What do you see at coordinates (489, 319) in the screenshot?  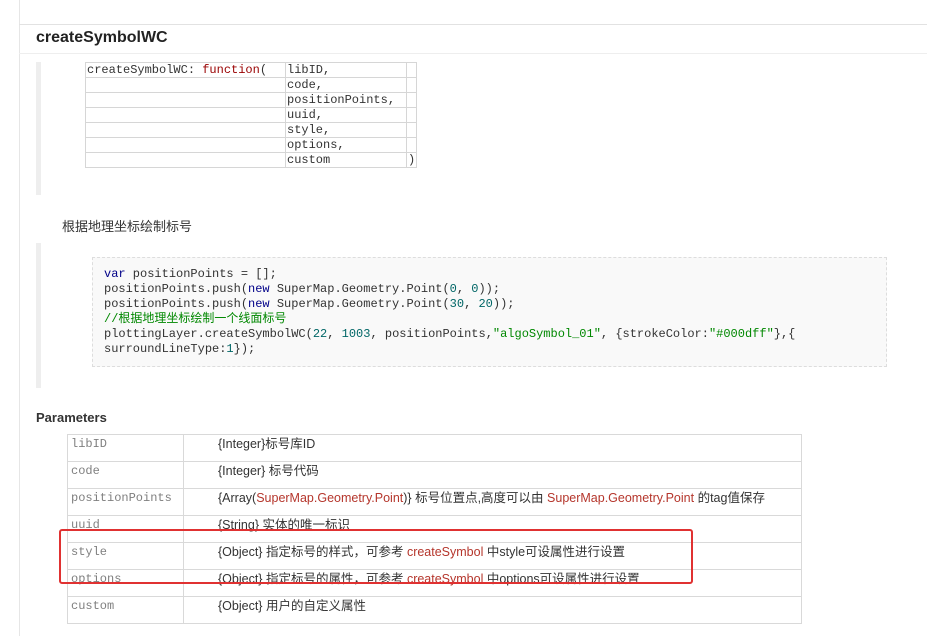 I see `code-line: //根据地理坐标绘制一个线面标号` at bounding box center [489, 319].